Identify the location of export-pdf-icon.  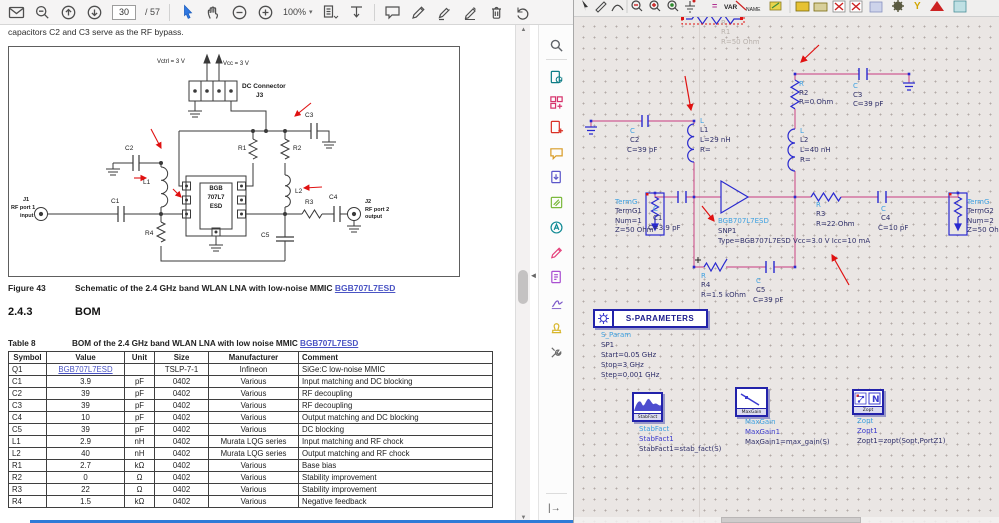
(556, 77).